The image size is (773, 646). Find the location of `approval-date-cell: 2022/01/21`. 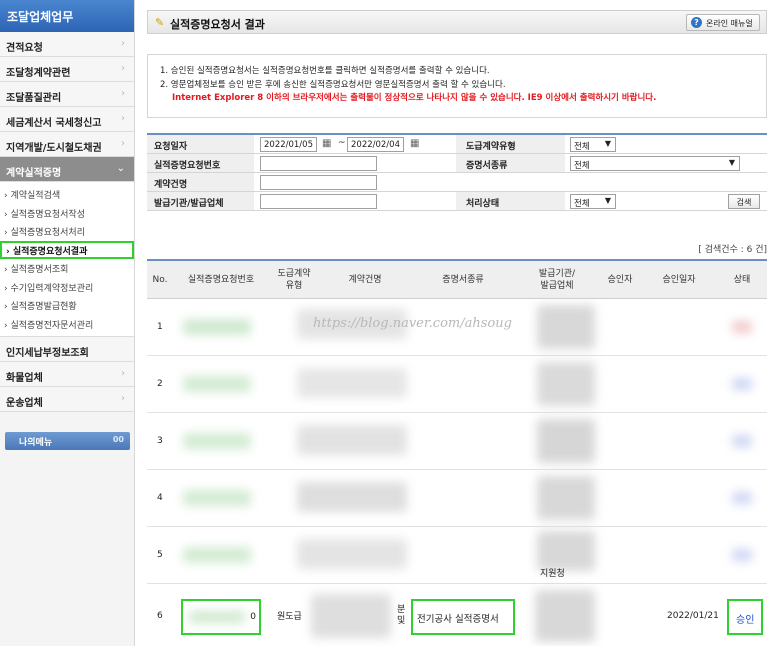

approval-date-cell: 2022/01/21 is located at coordinates (693, 615).